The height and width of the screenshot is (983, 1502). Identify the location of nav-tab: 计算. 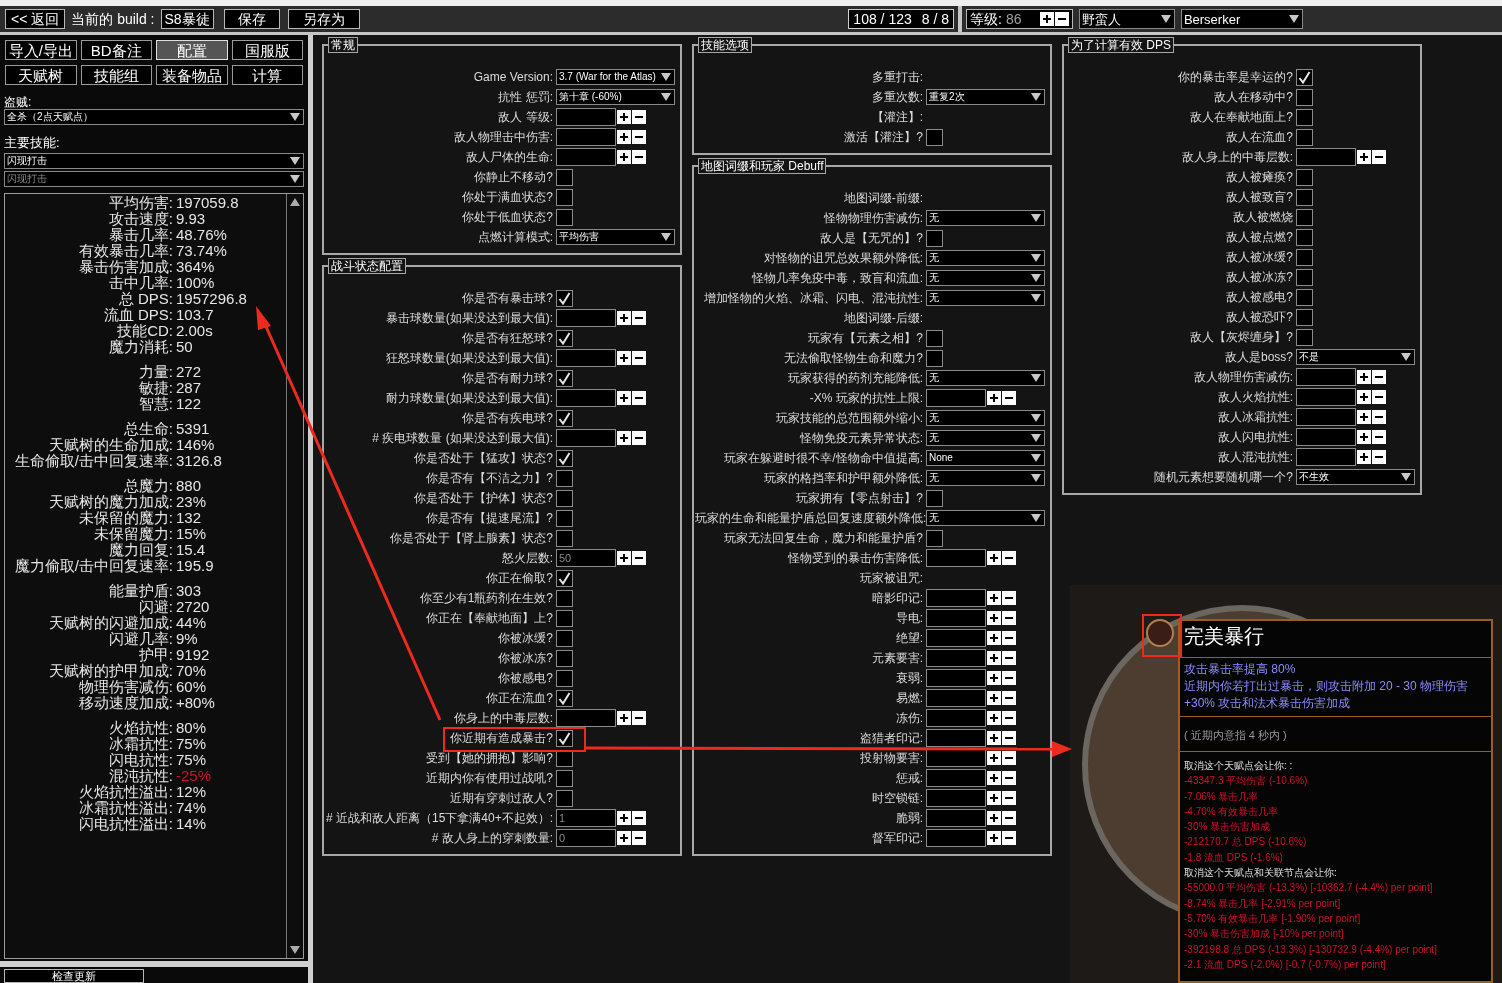
(267, 75).